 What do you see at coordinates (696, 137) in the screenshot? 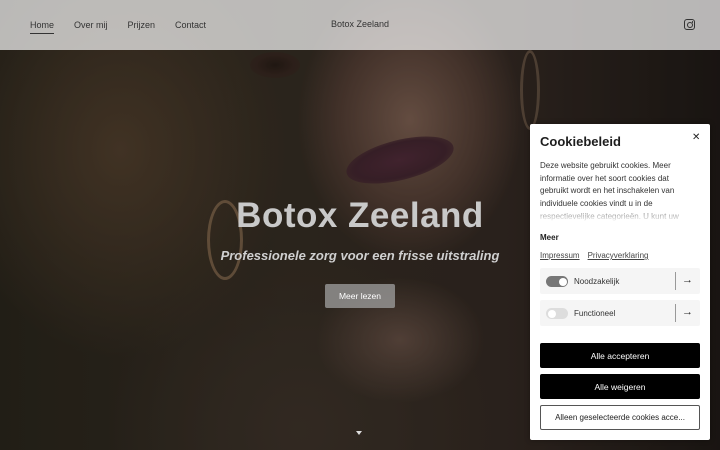
I see `close-icon: ✕` at bounding box center [696, 137].